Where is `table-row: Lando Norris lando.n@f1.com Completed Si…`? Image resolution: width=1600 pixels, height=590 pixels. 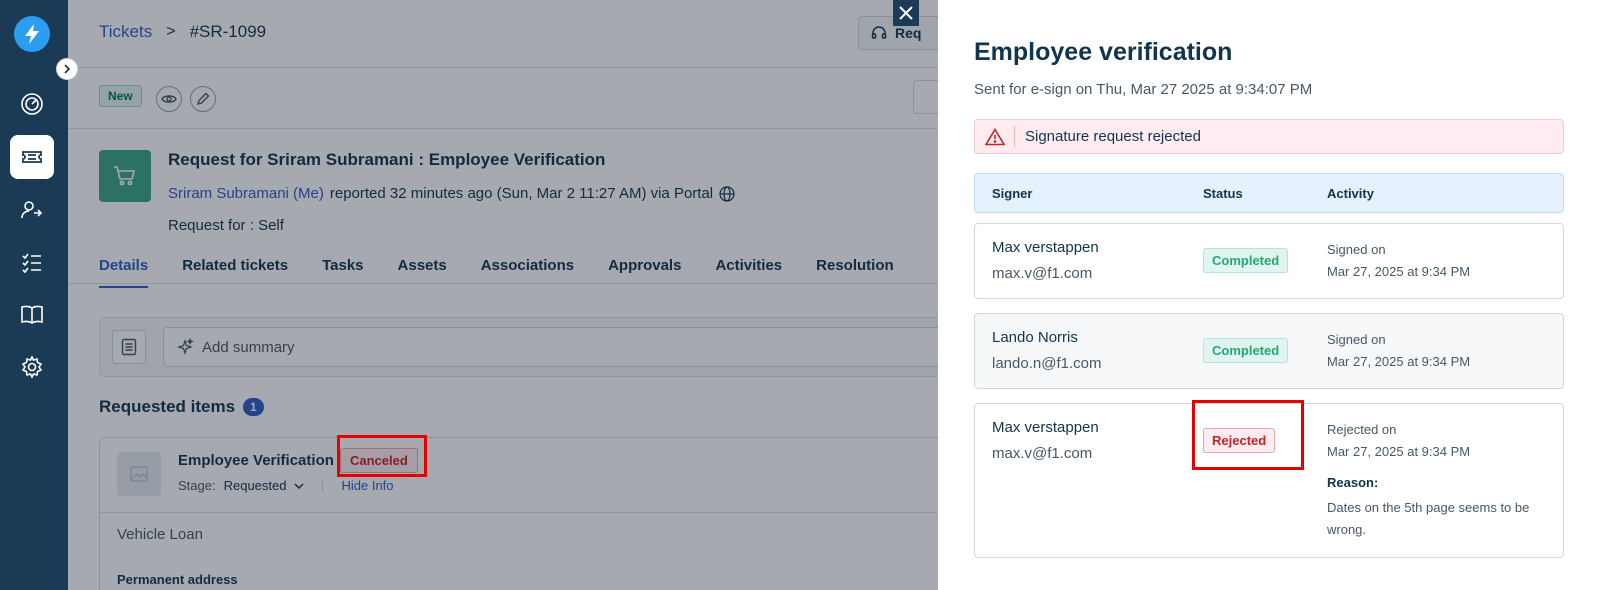 table-row: Lando Norris lando.n@f1.com Completed Si… is located at coordinates (1269, 351).